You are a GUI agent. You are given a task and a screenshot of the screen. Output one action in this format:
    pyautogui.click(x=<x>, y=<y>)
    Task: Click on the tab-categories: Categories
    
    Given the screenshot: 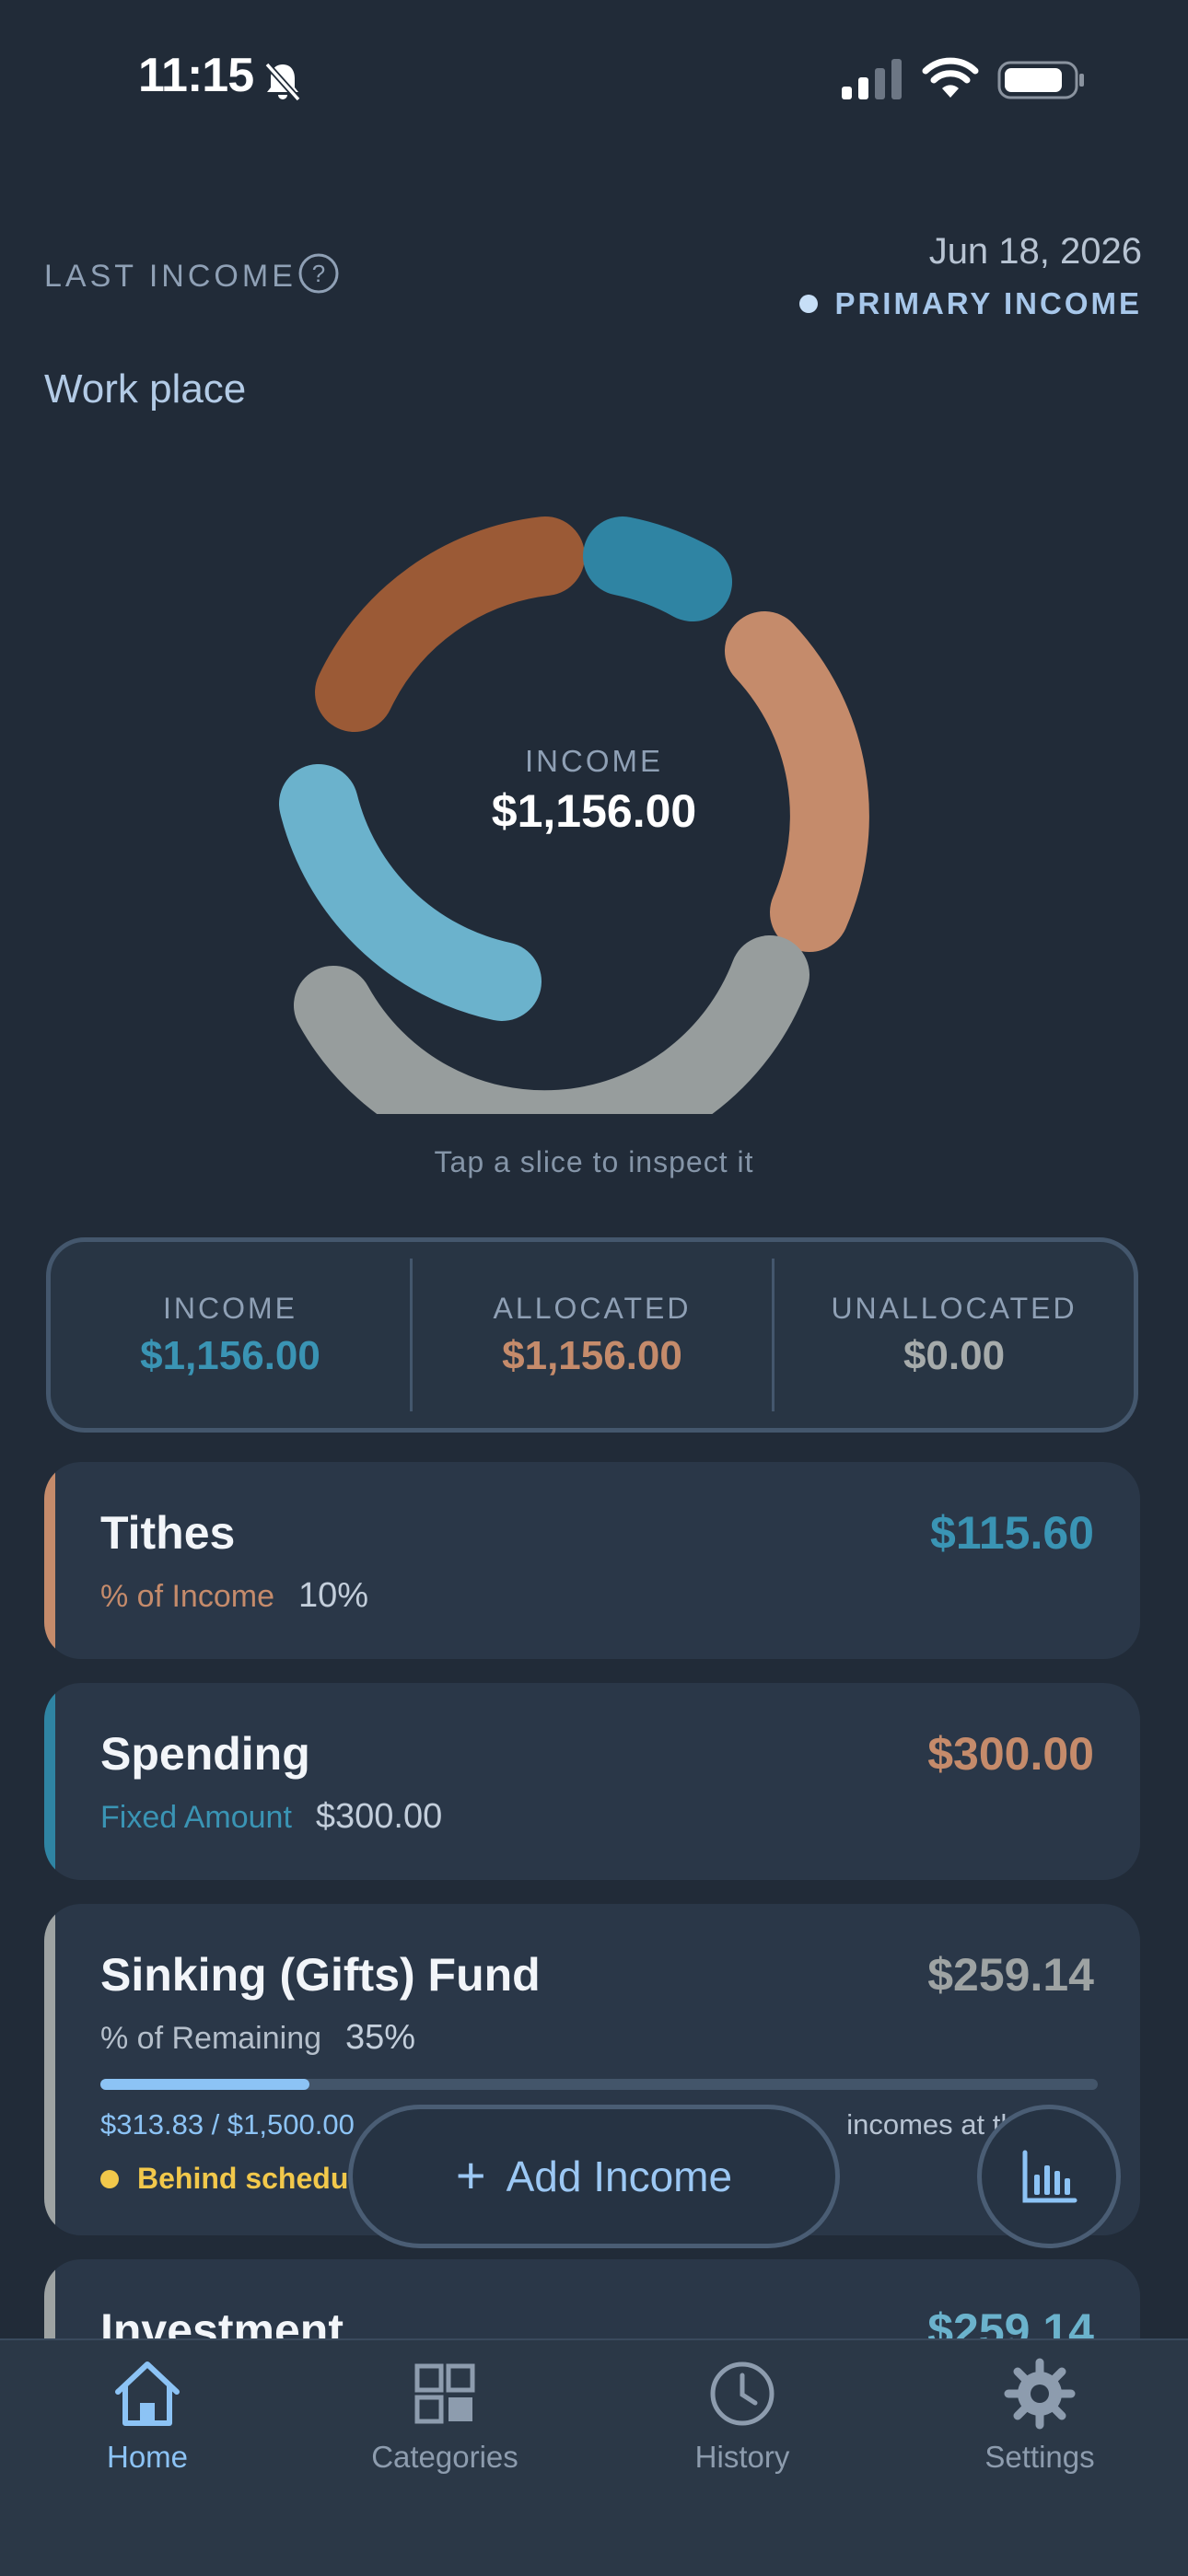 What is the action you would take?
    pyautogui.click(x=445, y=2416)
    